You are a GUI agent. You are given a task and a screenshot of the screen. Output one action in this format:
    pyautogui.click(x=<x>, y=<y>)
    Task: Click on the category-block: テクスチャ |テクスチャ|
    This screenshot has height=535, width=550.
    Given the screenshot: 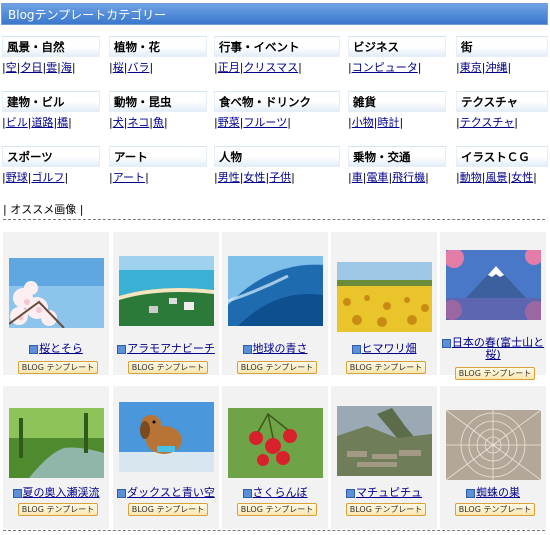 What is the action you would take?
    pyautogui.click(x=502, y=110)
    